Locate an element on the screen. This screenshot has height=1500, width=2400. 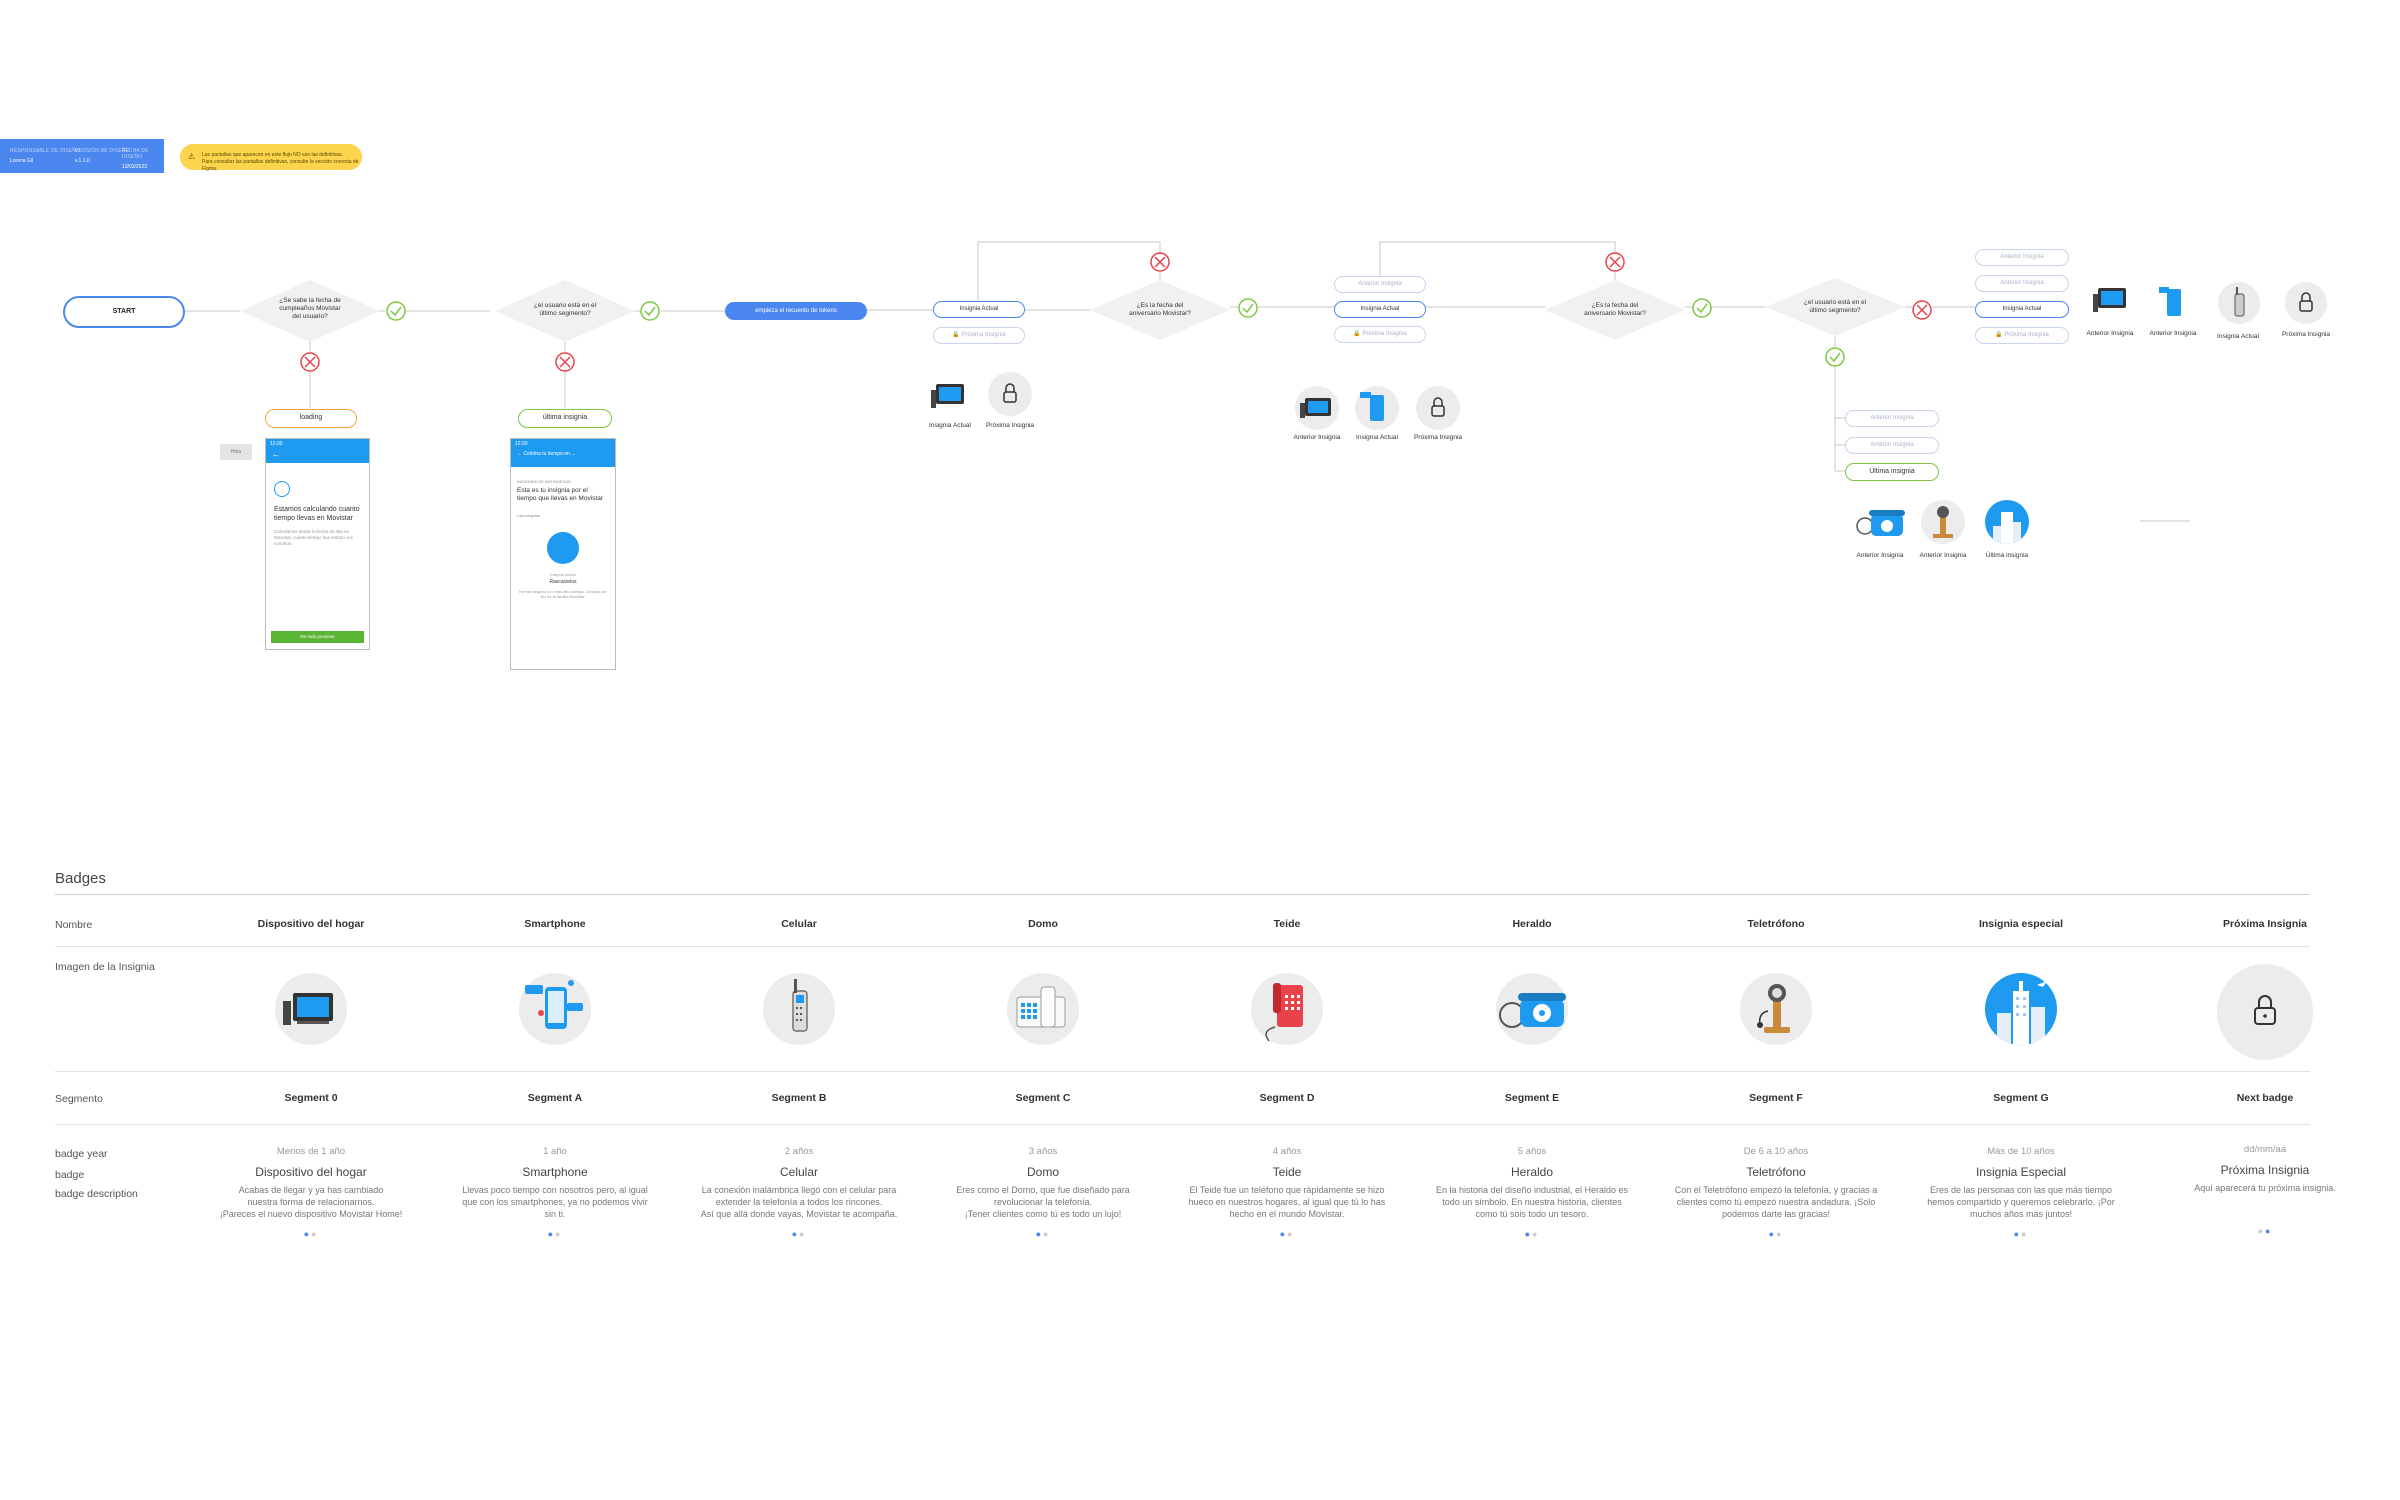
insignia-actual-pill: Insignia Actual is located at coordinates (979, 309).